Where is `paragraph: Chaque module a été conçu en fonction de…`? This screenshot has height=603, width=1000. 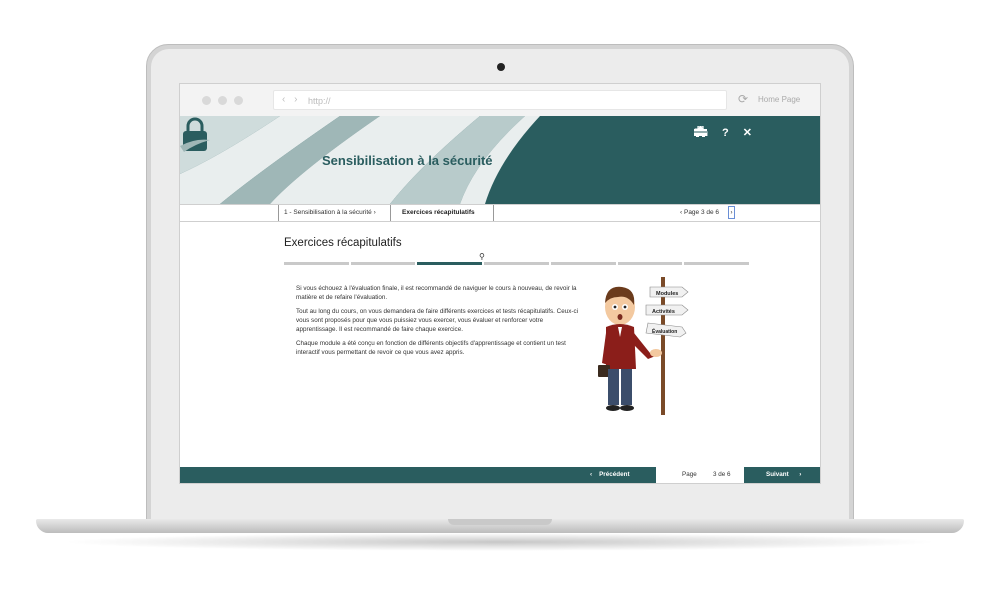 paragraph: Chaque module a été conçu en fonction de… is located at coordinates (431, 348).